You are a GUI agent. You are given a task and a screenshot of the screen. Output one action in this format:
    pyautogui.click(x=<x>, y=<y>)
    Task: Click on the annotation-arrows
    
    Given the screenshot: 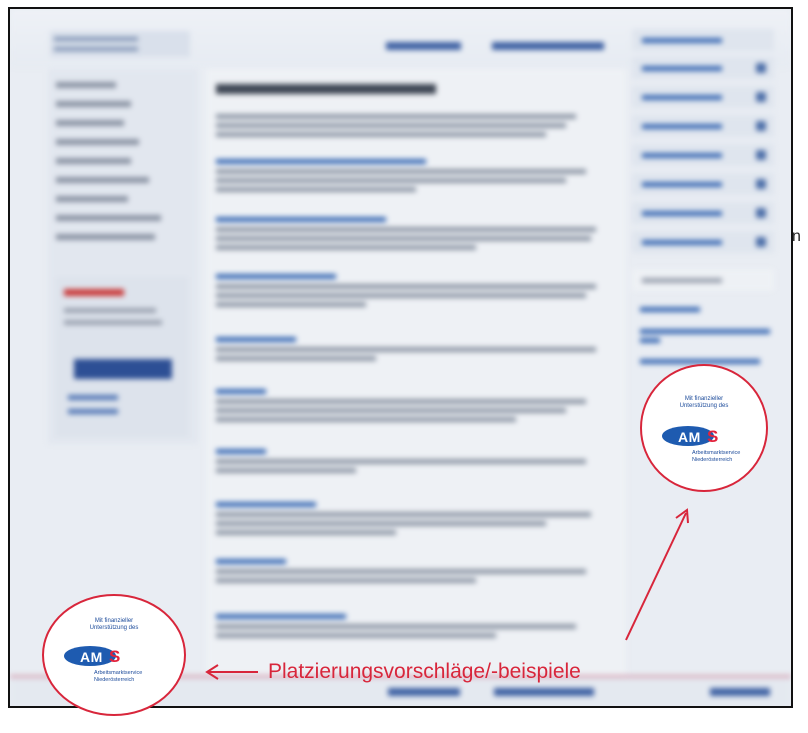 What is the action you would take?
    pyautogui.click(x=447, y=594)
    